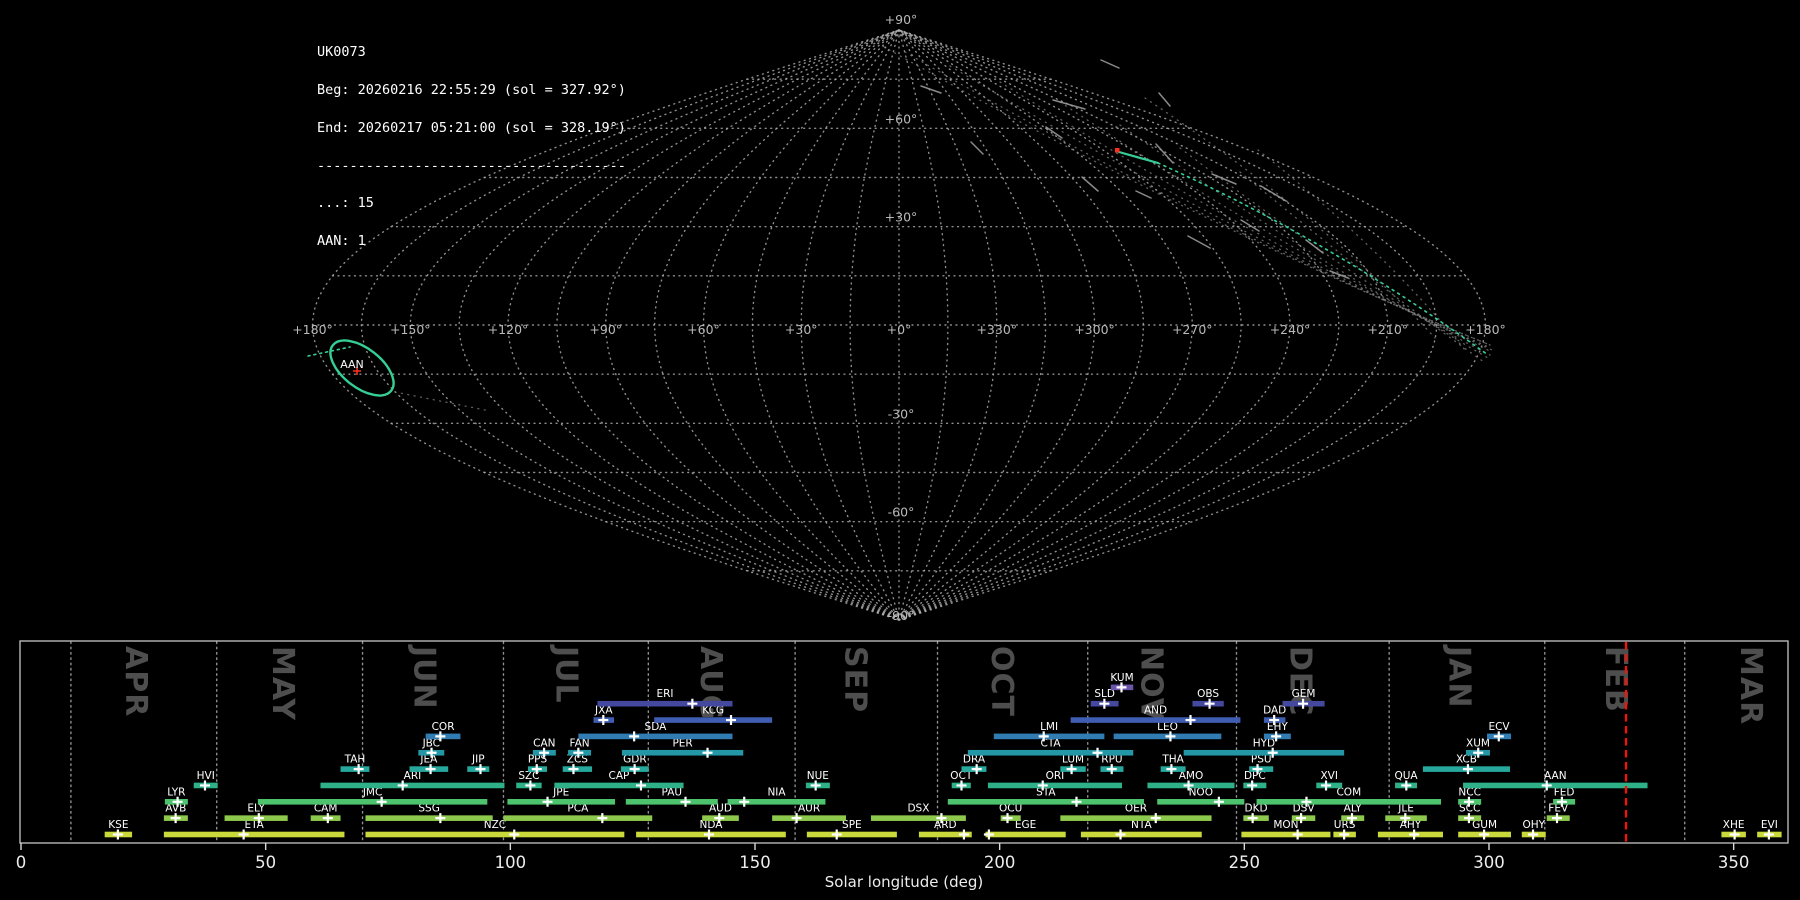 The image size is (1800, 900). What do you see at coordinates (511, 862) in the screenshot?
I see `x-tick-label: 100` at bounding box center [511, 862].